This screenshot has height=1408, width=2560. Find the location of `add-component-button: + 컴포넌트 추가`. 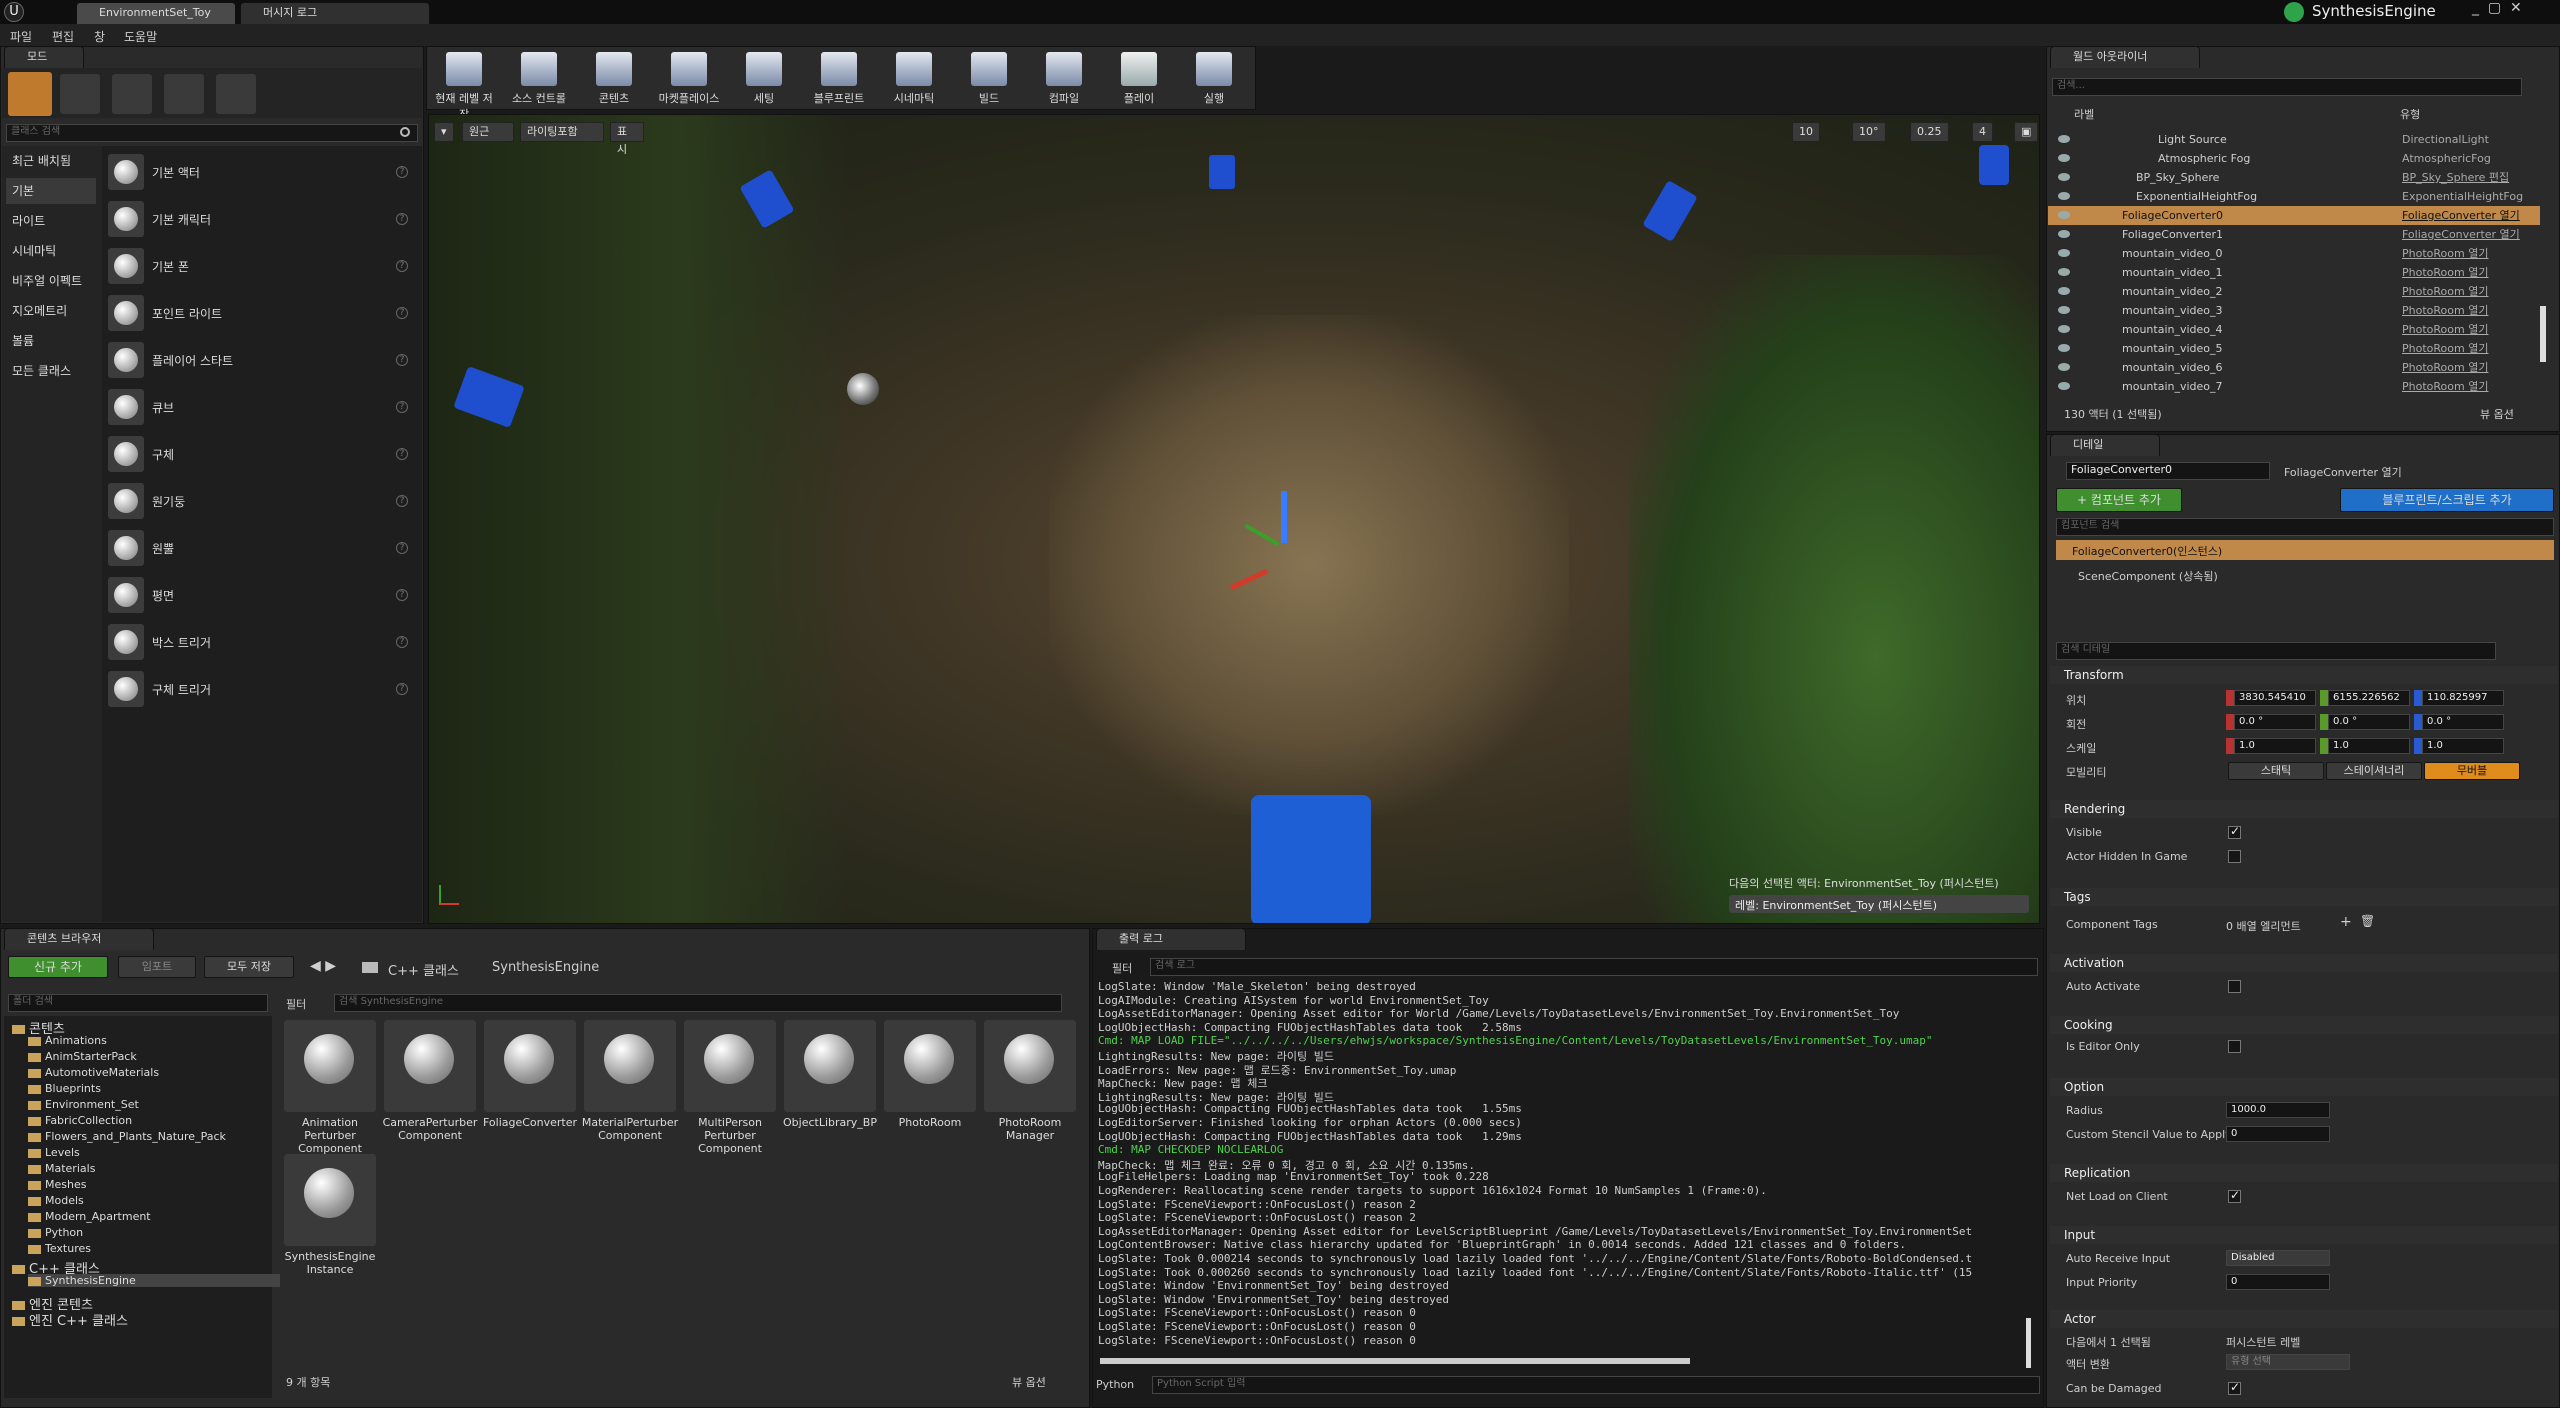

add-component-button: + 컴포넌트 추가 is located at coordinates (2119, 500).